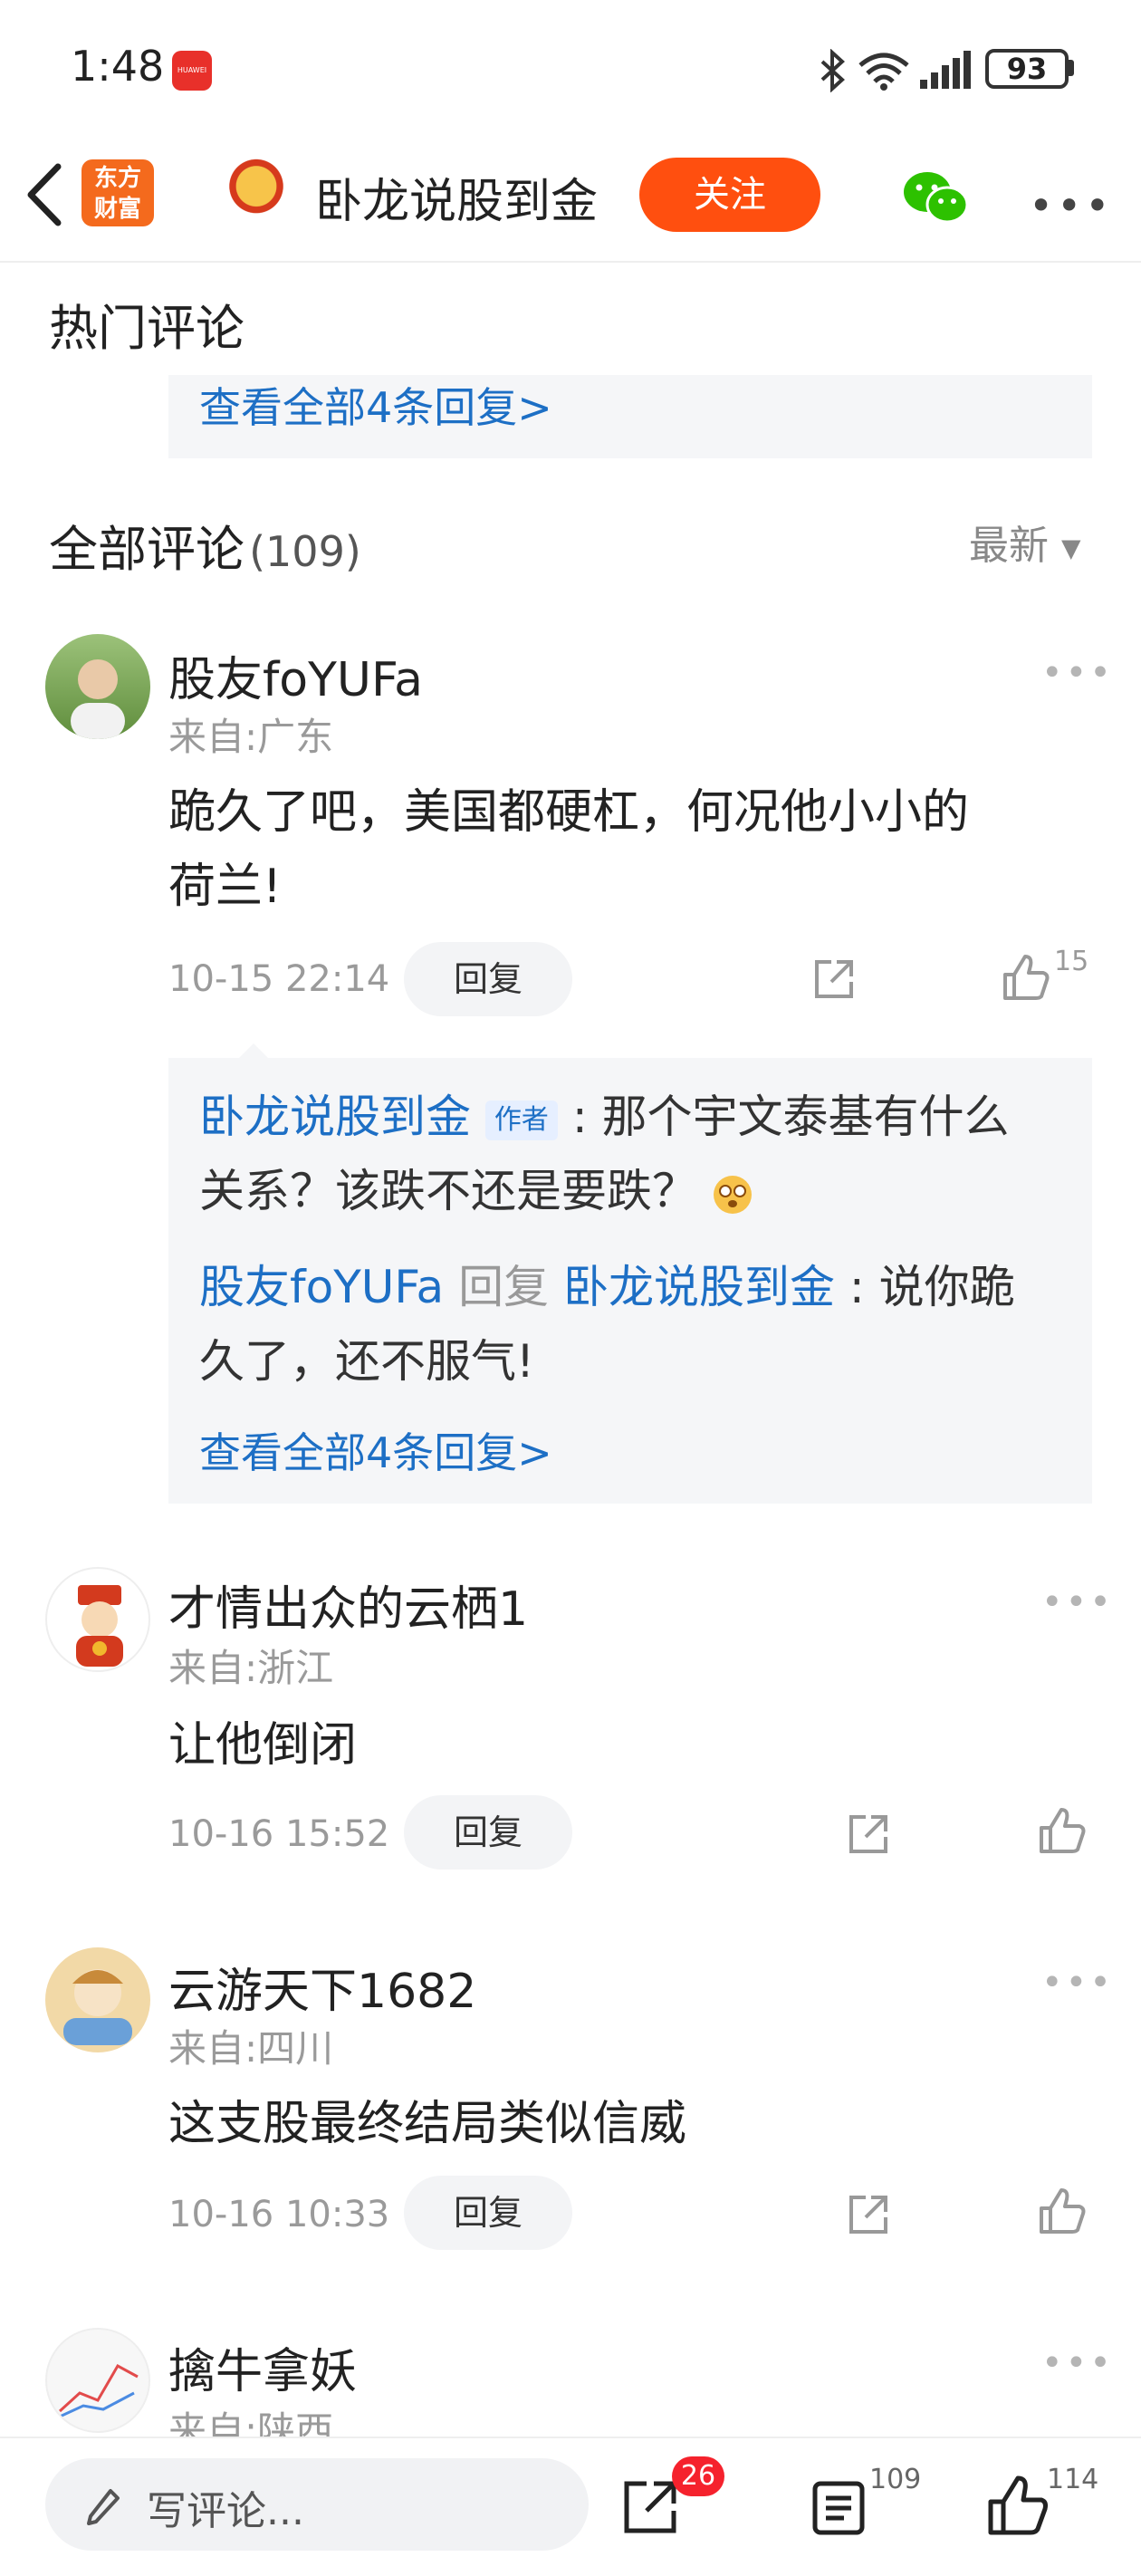 The height and width of the screenshot is (2576, 1141). Describe the element at coordinates (569, 812) in the screenshot. I see `comment-text-line1: 跪久了吧，美国都硬杠，何况他小小的` at that location.